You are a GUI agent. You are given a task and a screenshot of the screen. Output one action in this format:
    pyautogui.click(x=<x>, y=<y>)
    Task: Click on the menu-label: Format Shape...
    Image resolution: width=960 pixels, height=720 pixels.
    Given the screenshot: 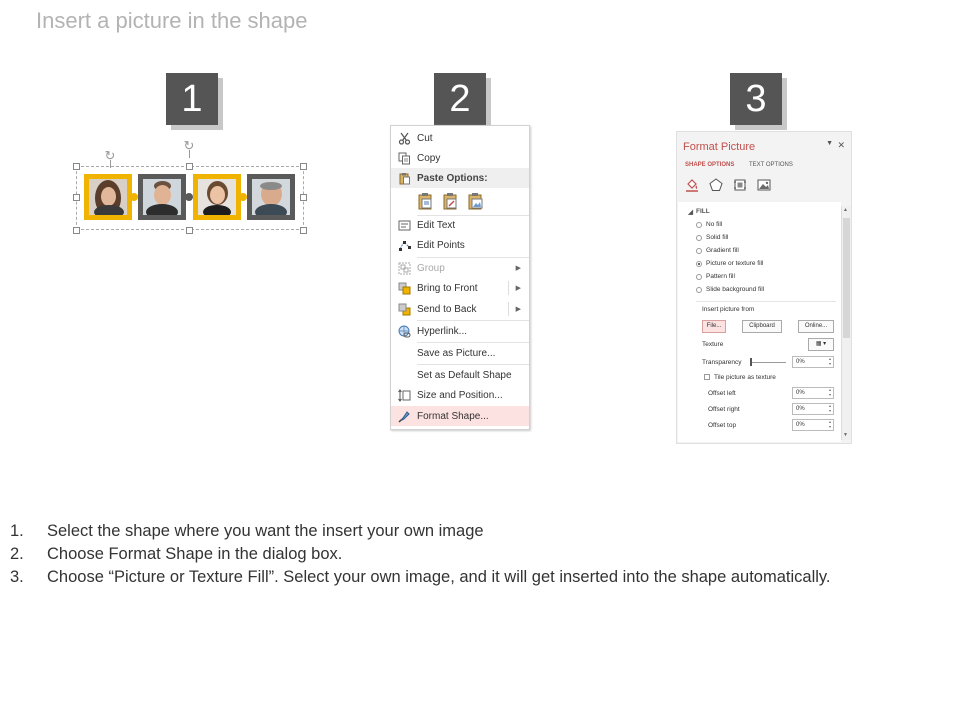 What is the action you would take?
    pyautogui.click(x=453, y=416)
    